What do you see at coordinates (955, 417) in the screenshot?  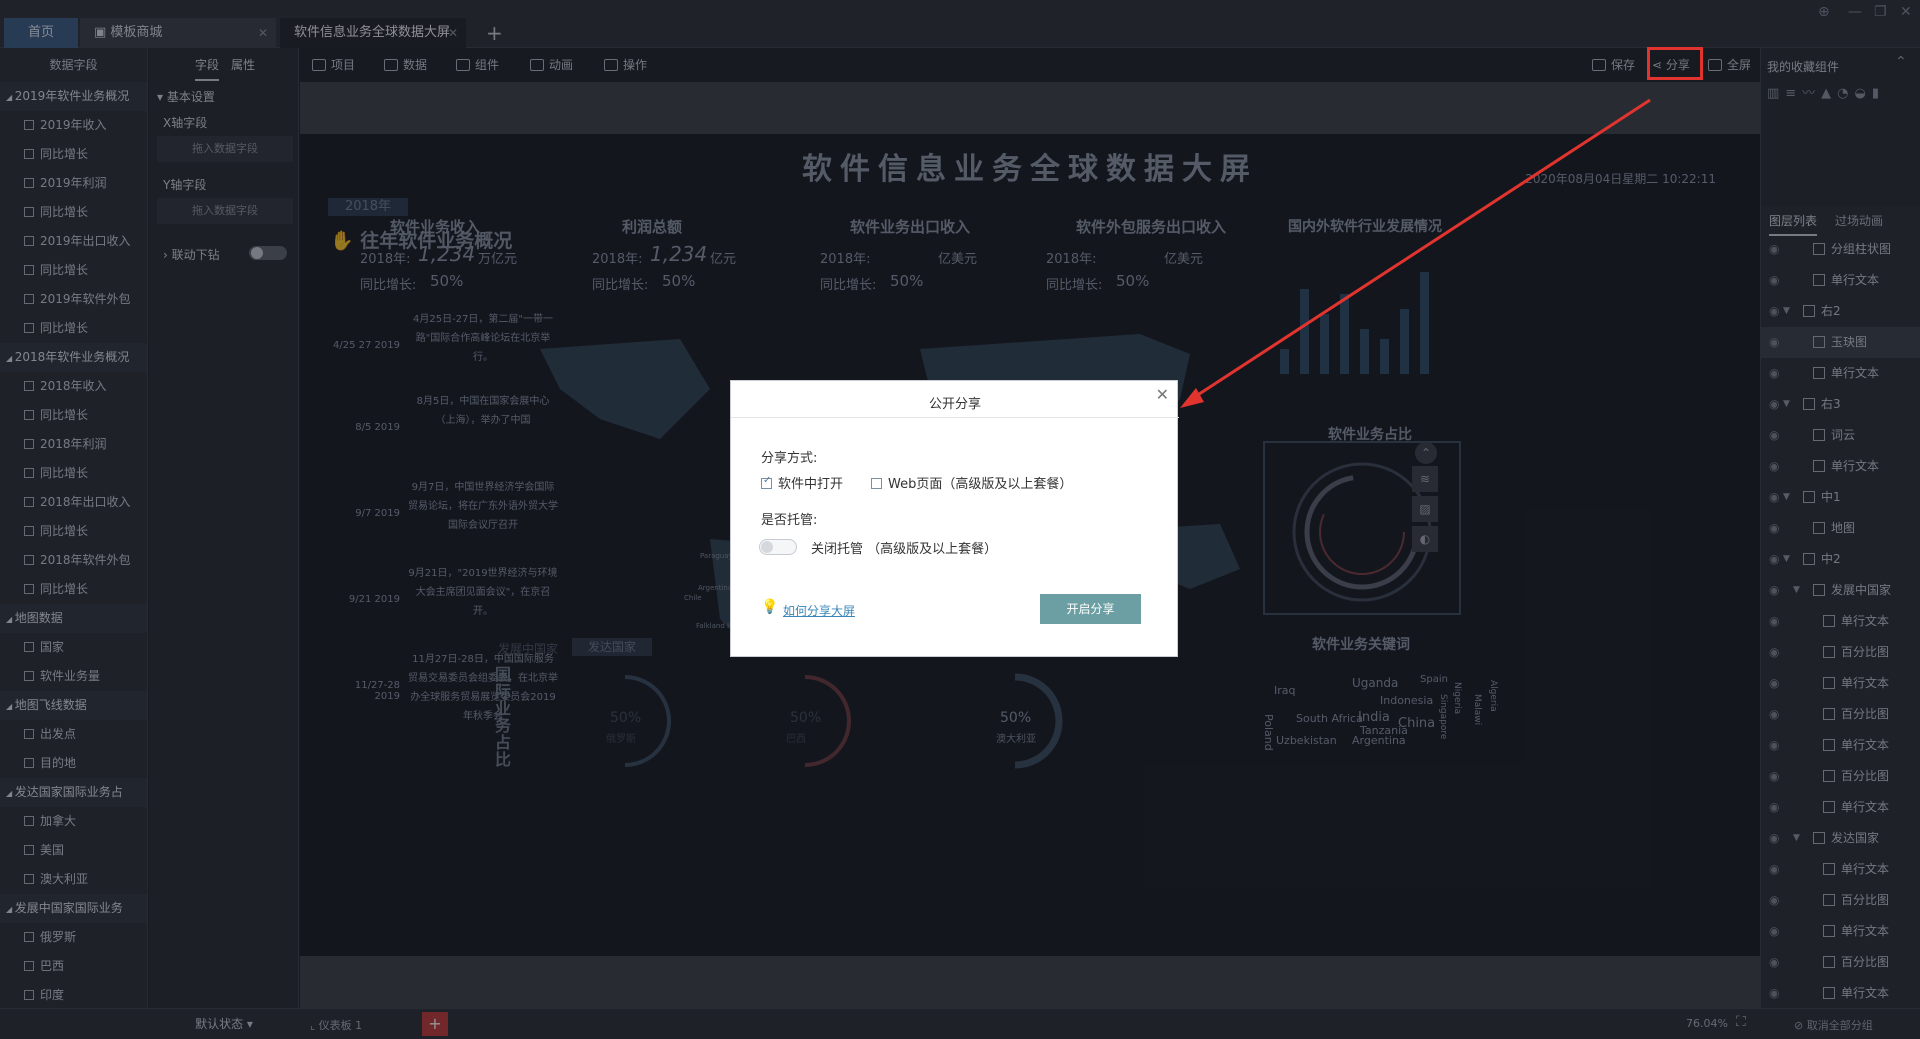 I see `divider` at bounding box center [955, 417].